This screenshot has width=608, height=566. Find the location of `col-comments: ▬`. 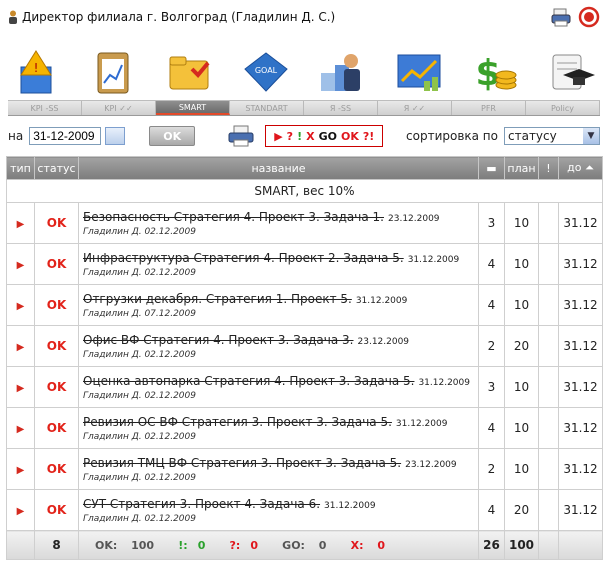

col-comments: ▬ is located at coordinates (491, 168).